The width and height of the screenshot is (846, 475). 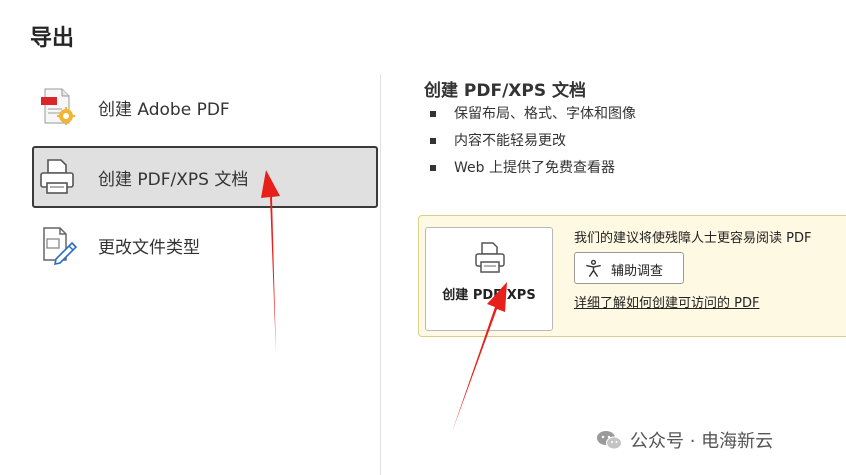 What do you see at coordinates (533, 117) in the screenshot?
I see `feature-item: 保留布局、格式、字体和图像` at bounding box center [533, 117].